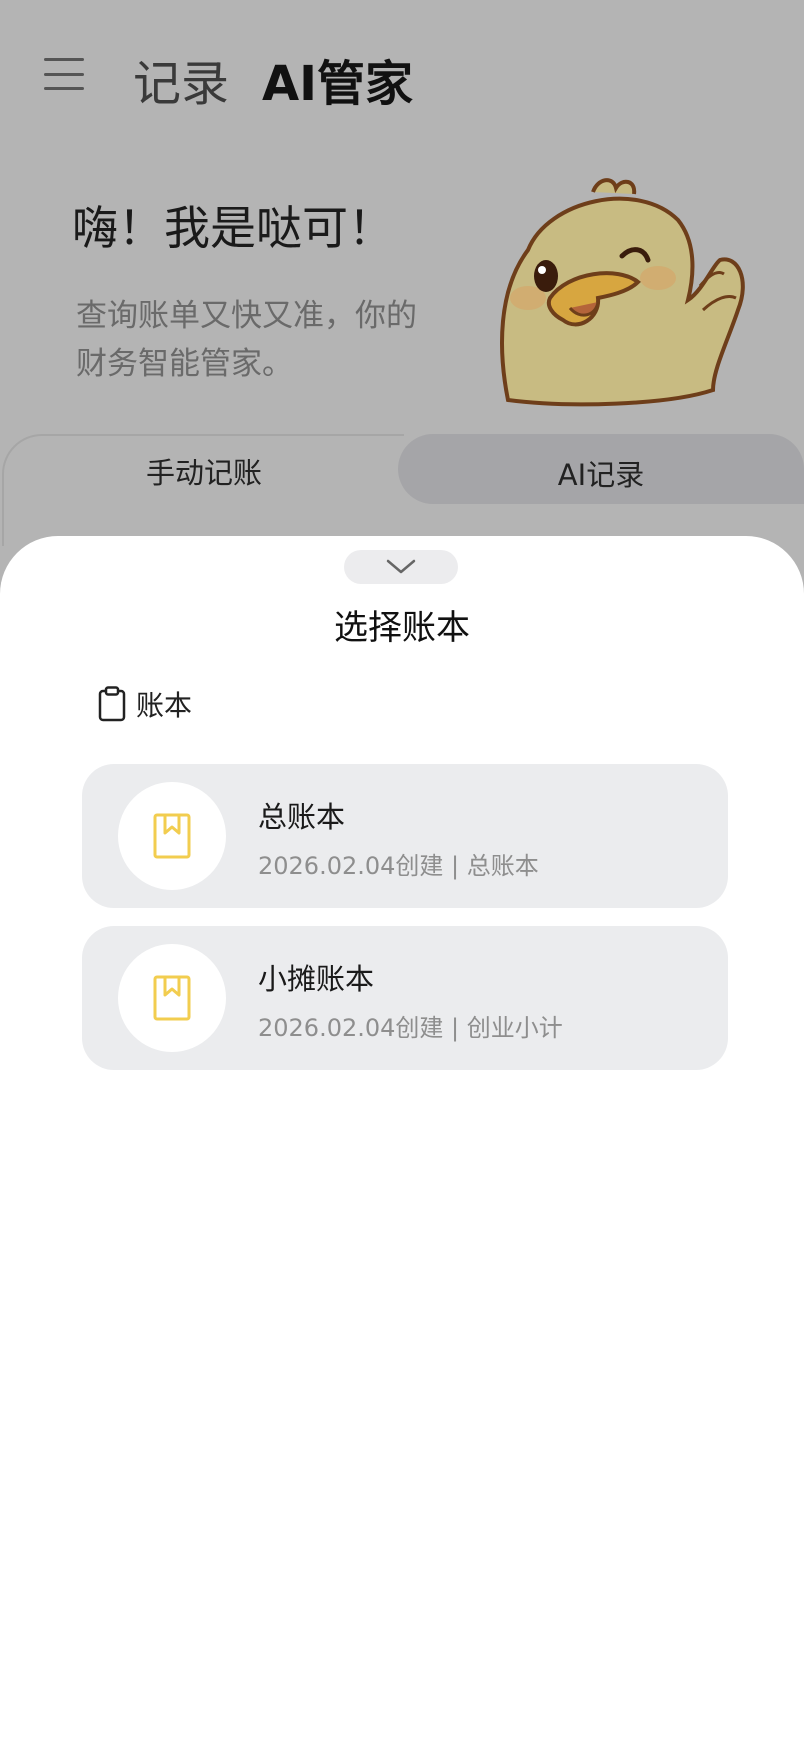 This screenshot has height=1748, width=804. I want to click on hero-subtitle: 查询账单又快又准，你的财务智能管家。, so click(246, 340).